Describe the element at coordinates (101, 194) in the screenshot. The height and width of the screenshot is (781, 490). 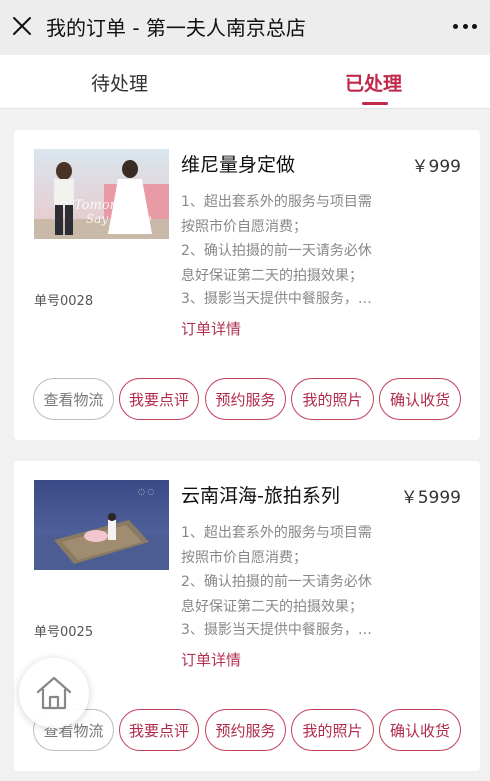
I see `product-thumbnail: Tomorrow Say awhile` at that location.